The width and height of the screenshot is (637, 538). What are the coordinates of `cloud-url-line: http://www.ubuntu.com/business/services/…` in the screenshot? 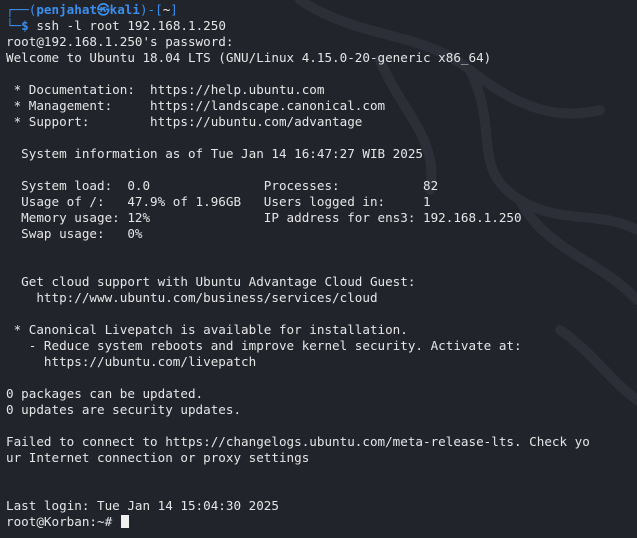 It's located at (192, 297).